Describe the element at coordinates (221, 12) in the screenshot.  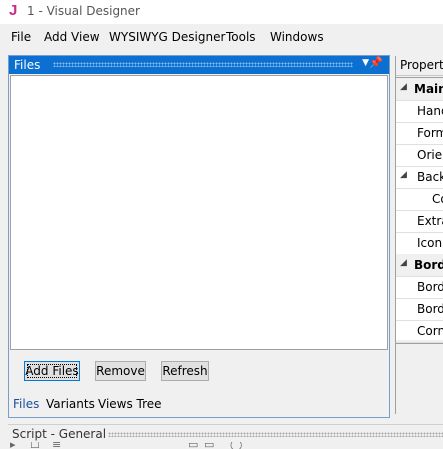
I see `title-bar: J 1 - Visual Designer` at that location.